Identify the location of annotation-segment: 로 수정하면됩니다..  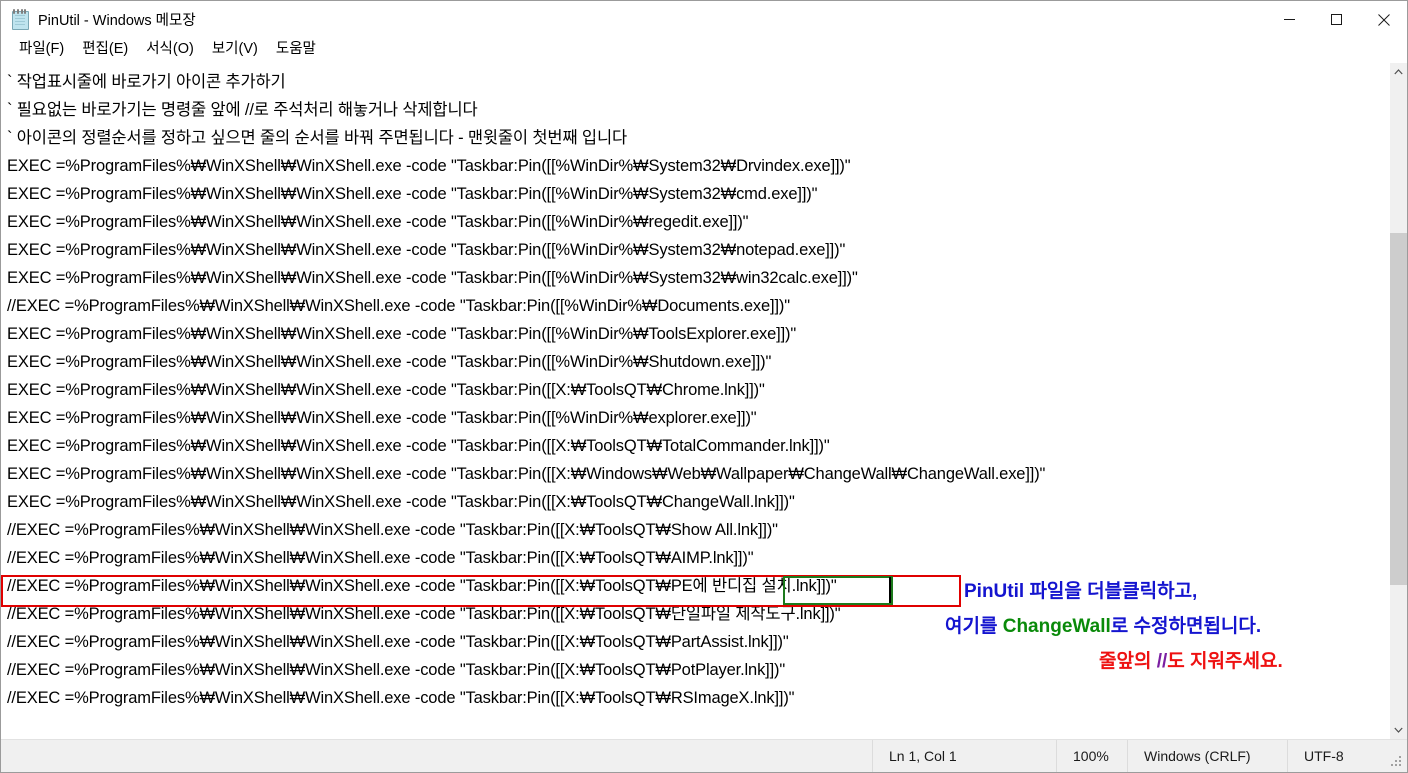
(1186, 626).